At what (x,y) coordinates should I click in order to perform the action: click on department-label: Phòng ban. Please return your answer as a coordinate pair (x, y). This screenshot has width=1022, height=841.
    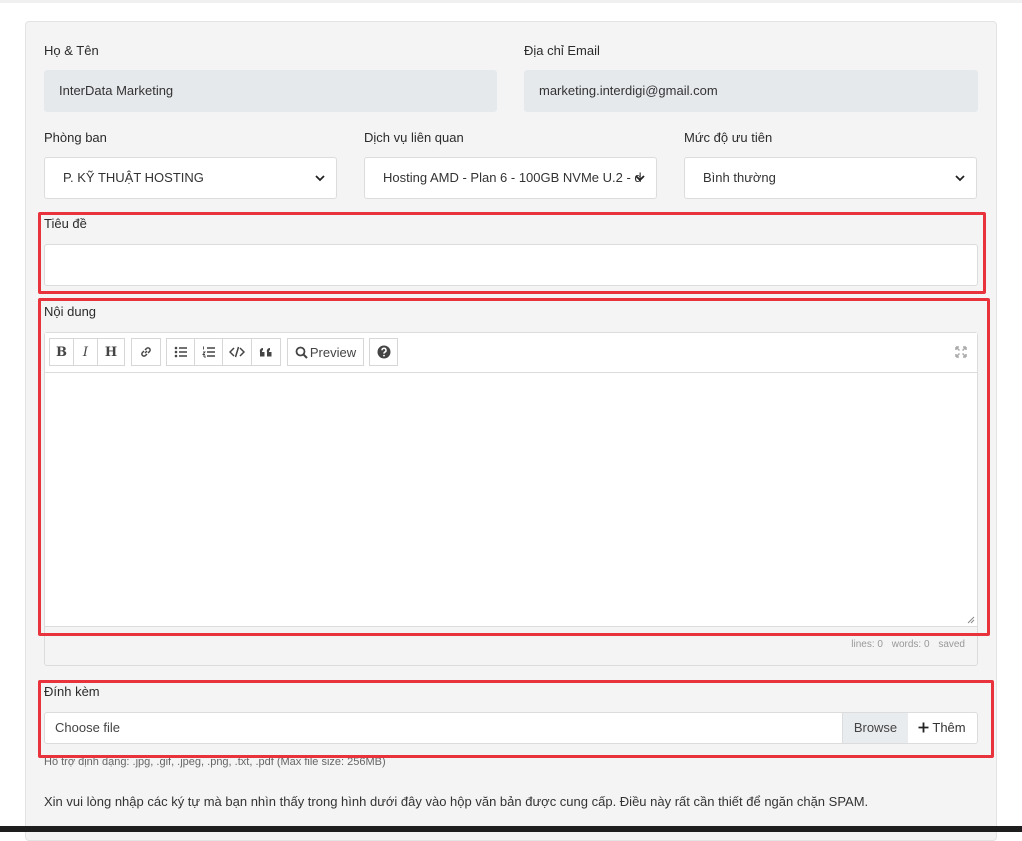
    Looking at the image, I should click on (75, 137).